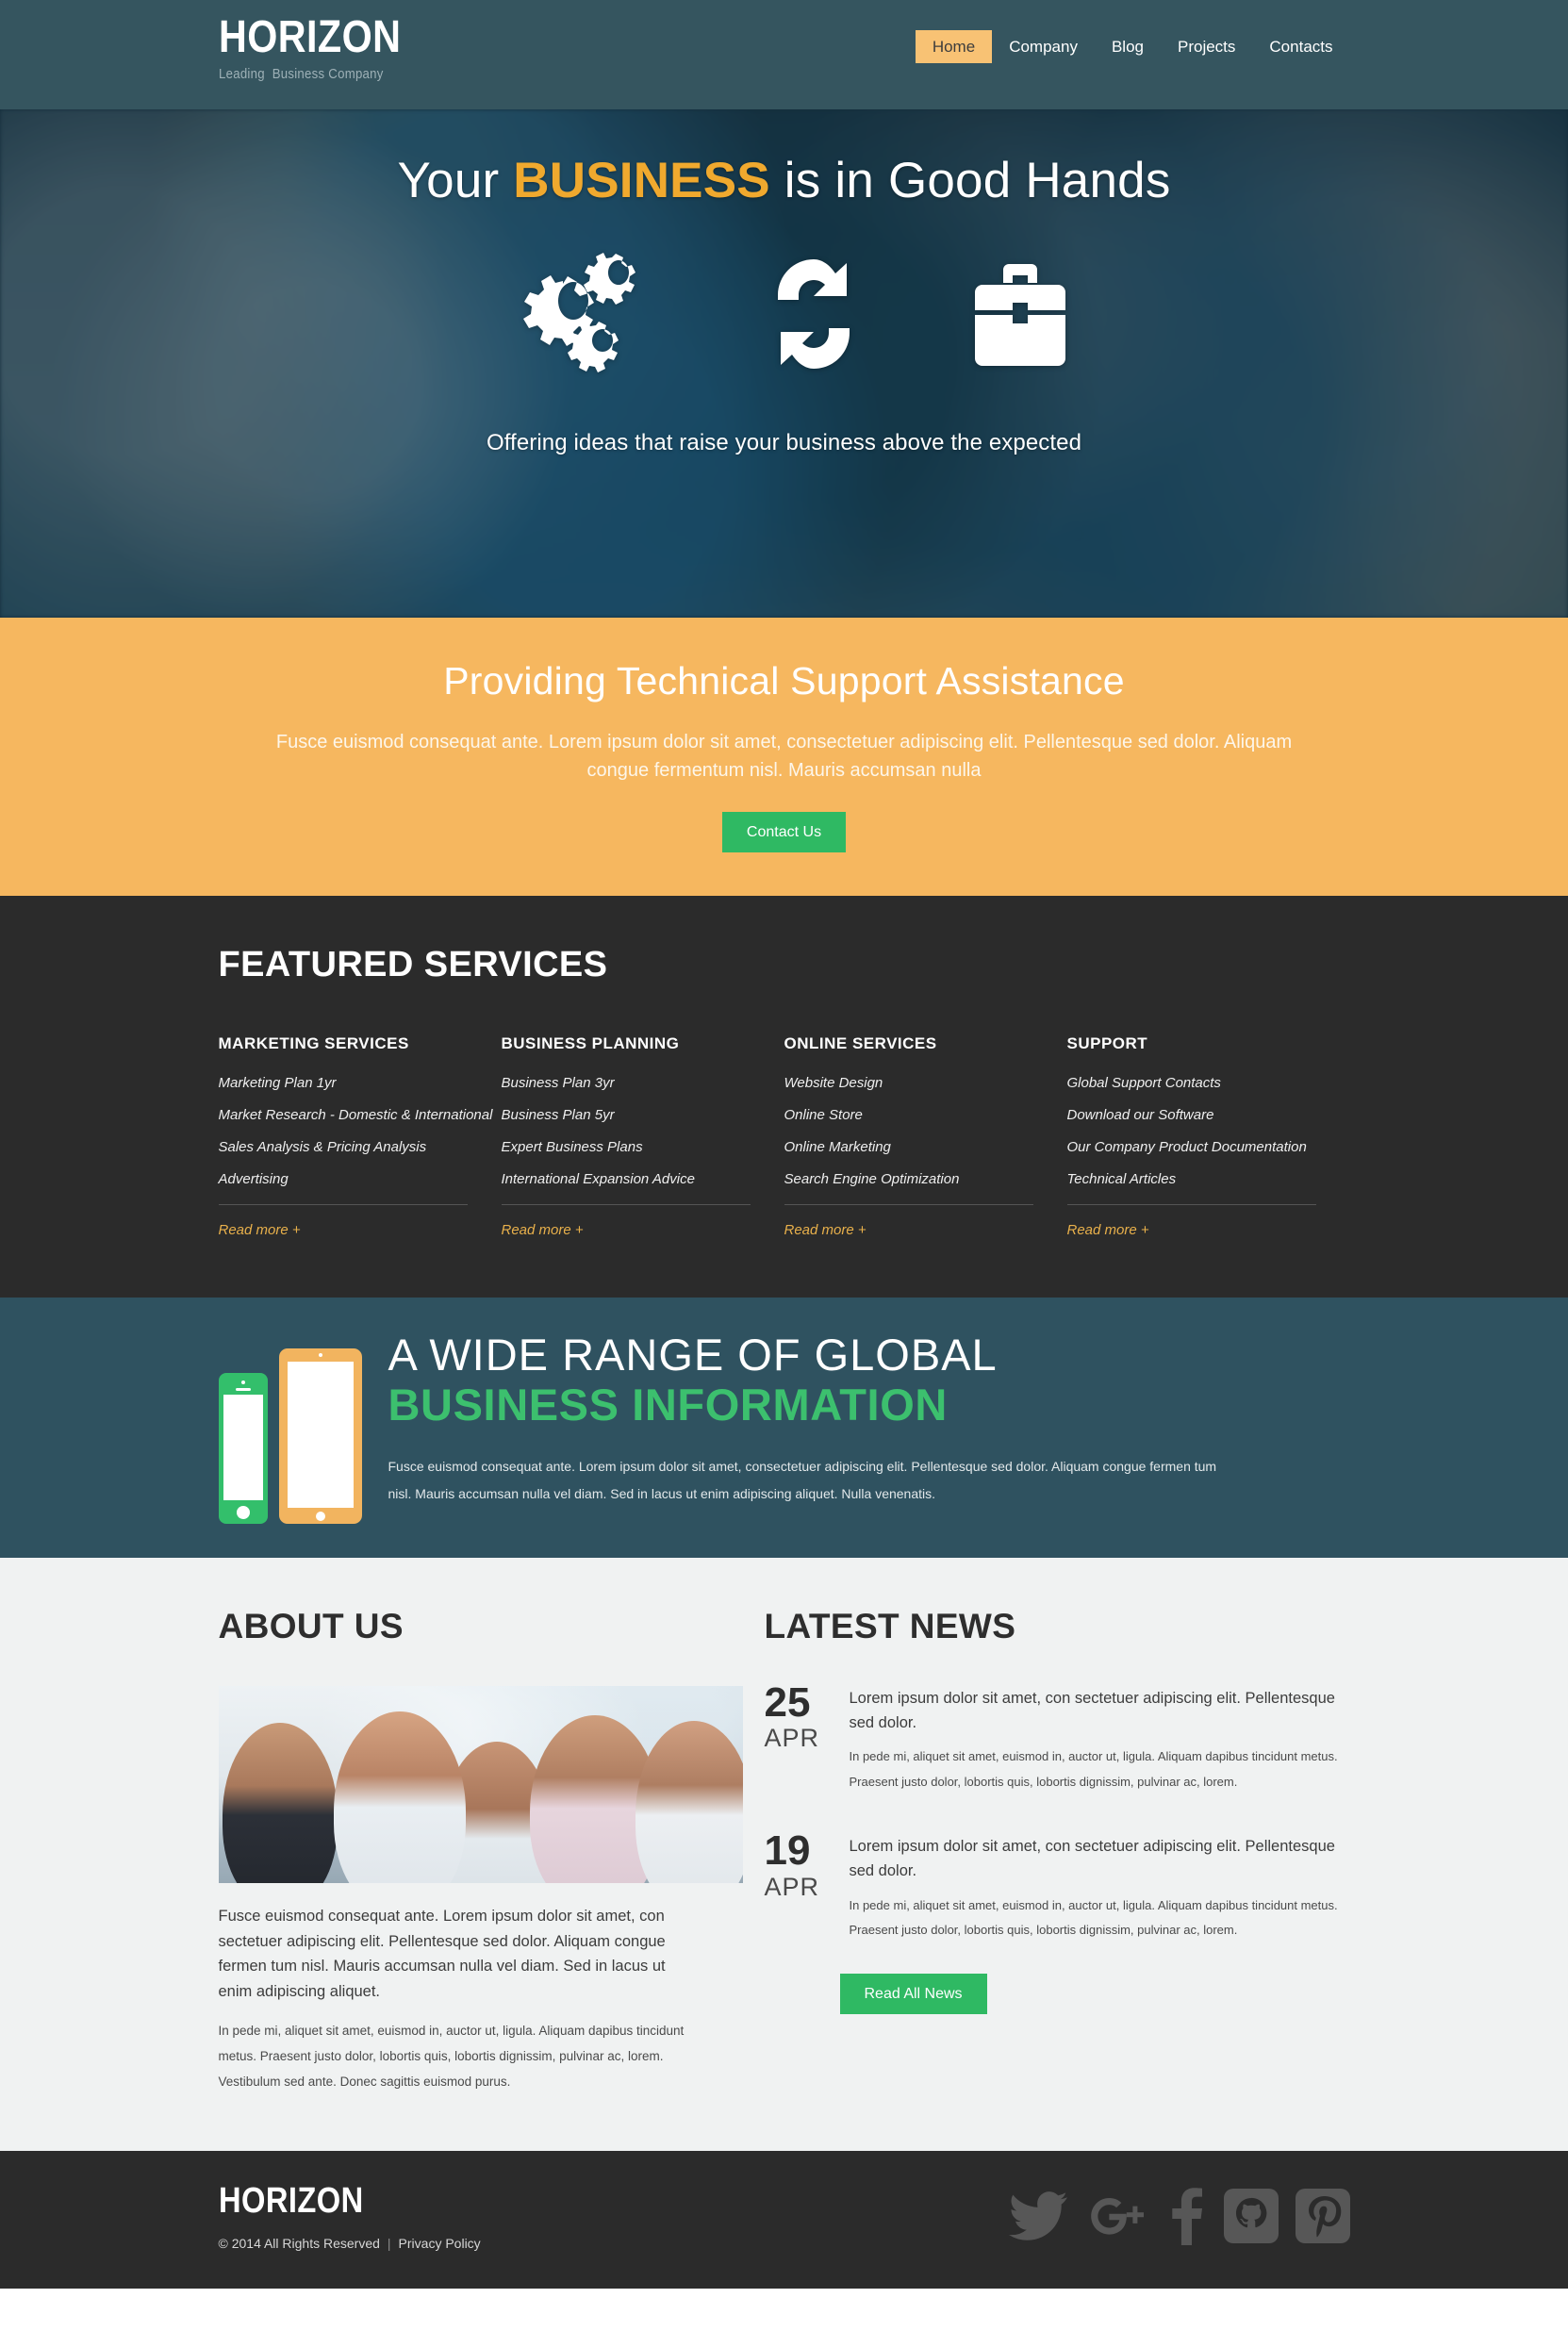 The width and height of the screenshot is (1568, 2331). What do you see at coordinates (890, 1625) in the screenshot?
I see `latest-news-title: LATEST NEWS` at bounding box center [890, 1625].